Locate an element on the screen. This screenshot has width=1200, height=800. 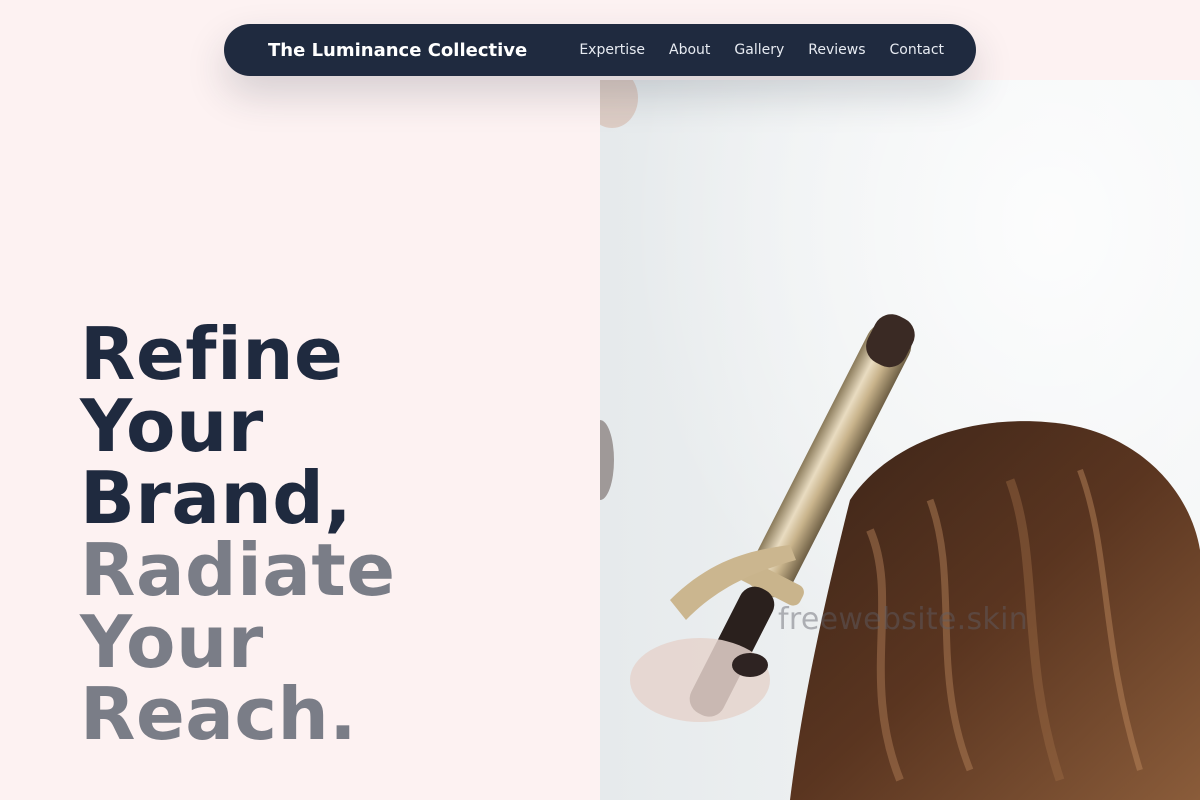
nav-link-about: About is located at coordinates (689, 50).